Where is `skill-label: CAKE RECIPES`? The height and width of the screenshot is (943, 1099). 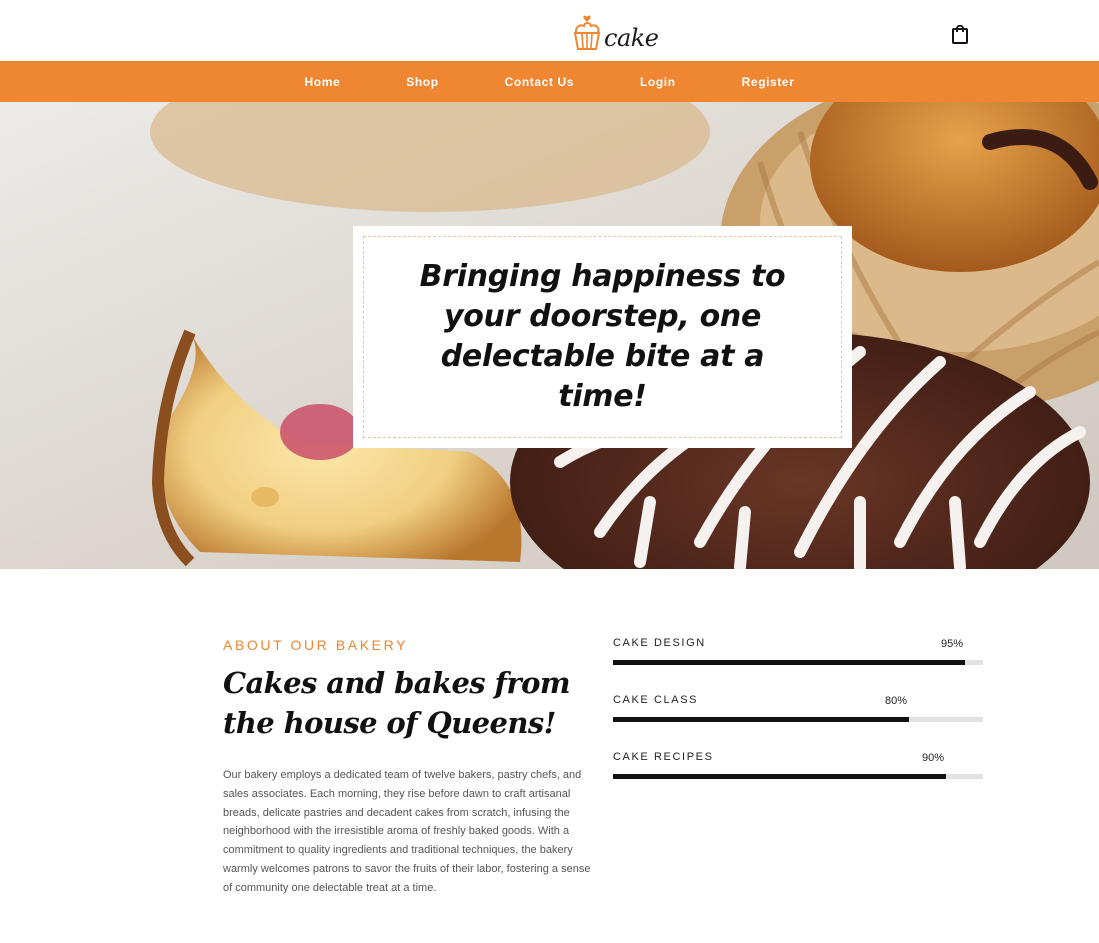
skill-label: CAKE RECIPES is located at coordinates (663, 757).